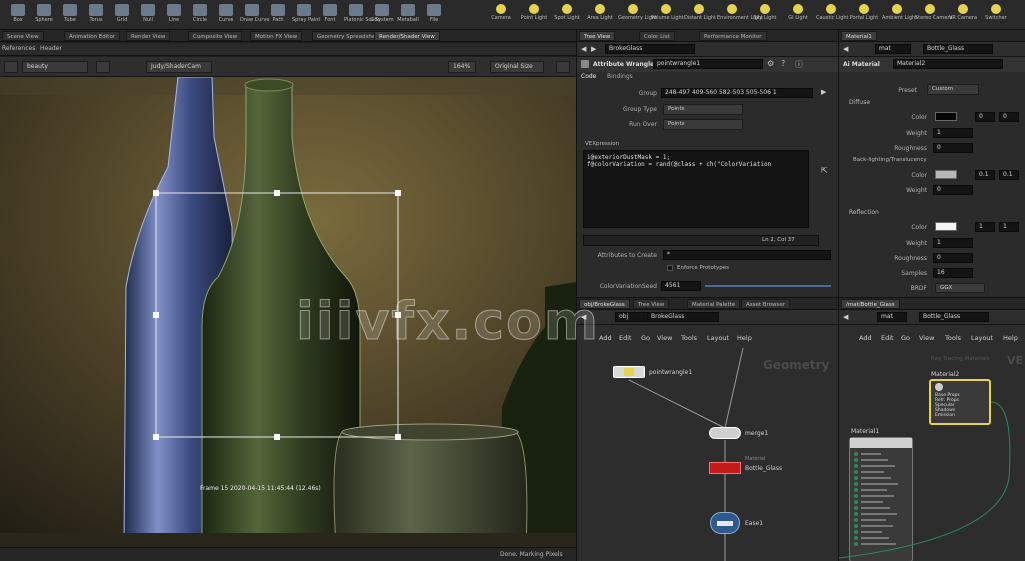 This screenshot has height=561, width=1025. I want to click on camera-select: Judy/ShaderCam, so click(179, 67).